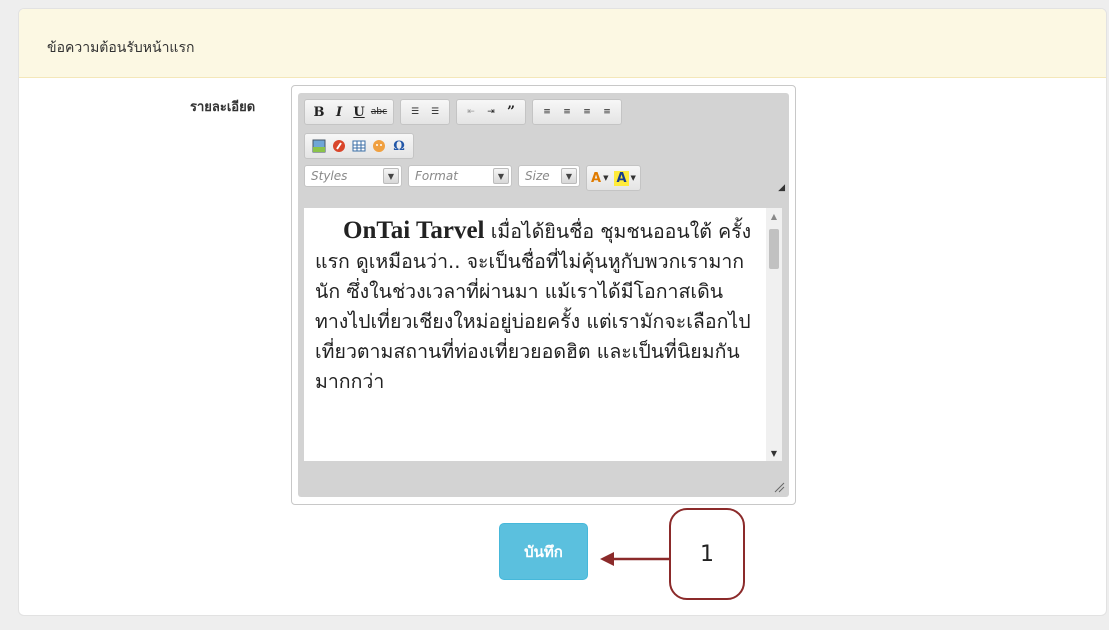  Describe the element at coordinates (339, 146) in the screenshot. I see `flash-icon` at that location.